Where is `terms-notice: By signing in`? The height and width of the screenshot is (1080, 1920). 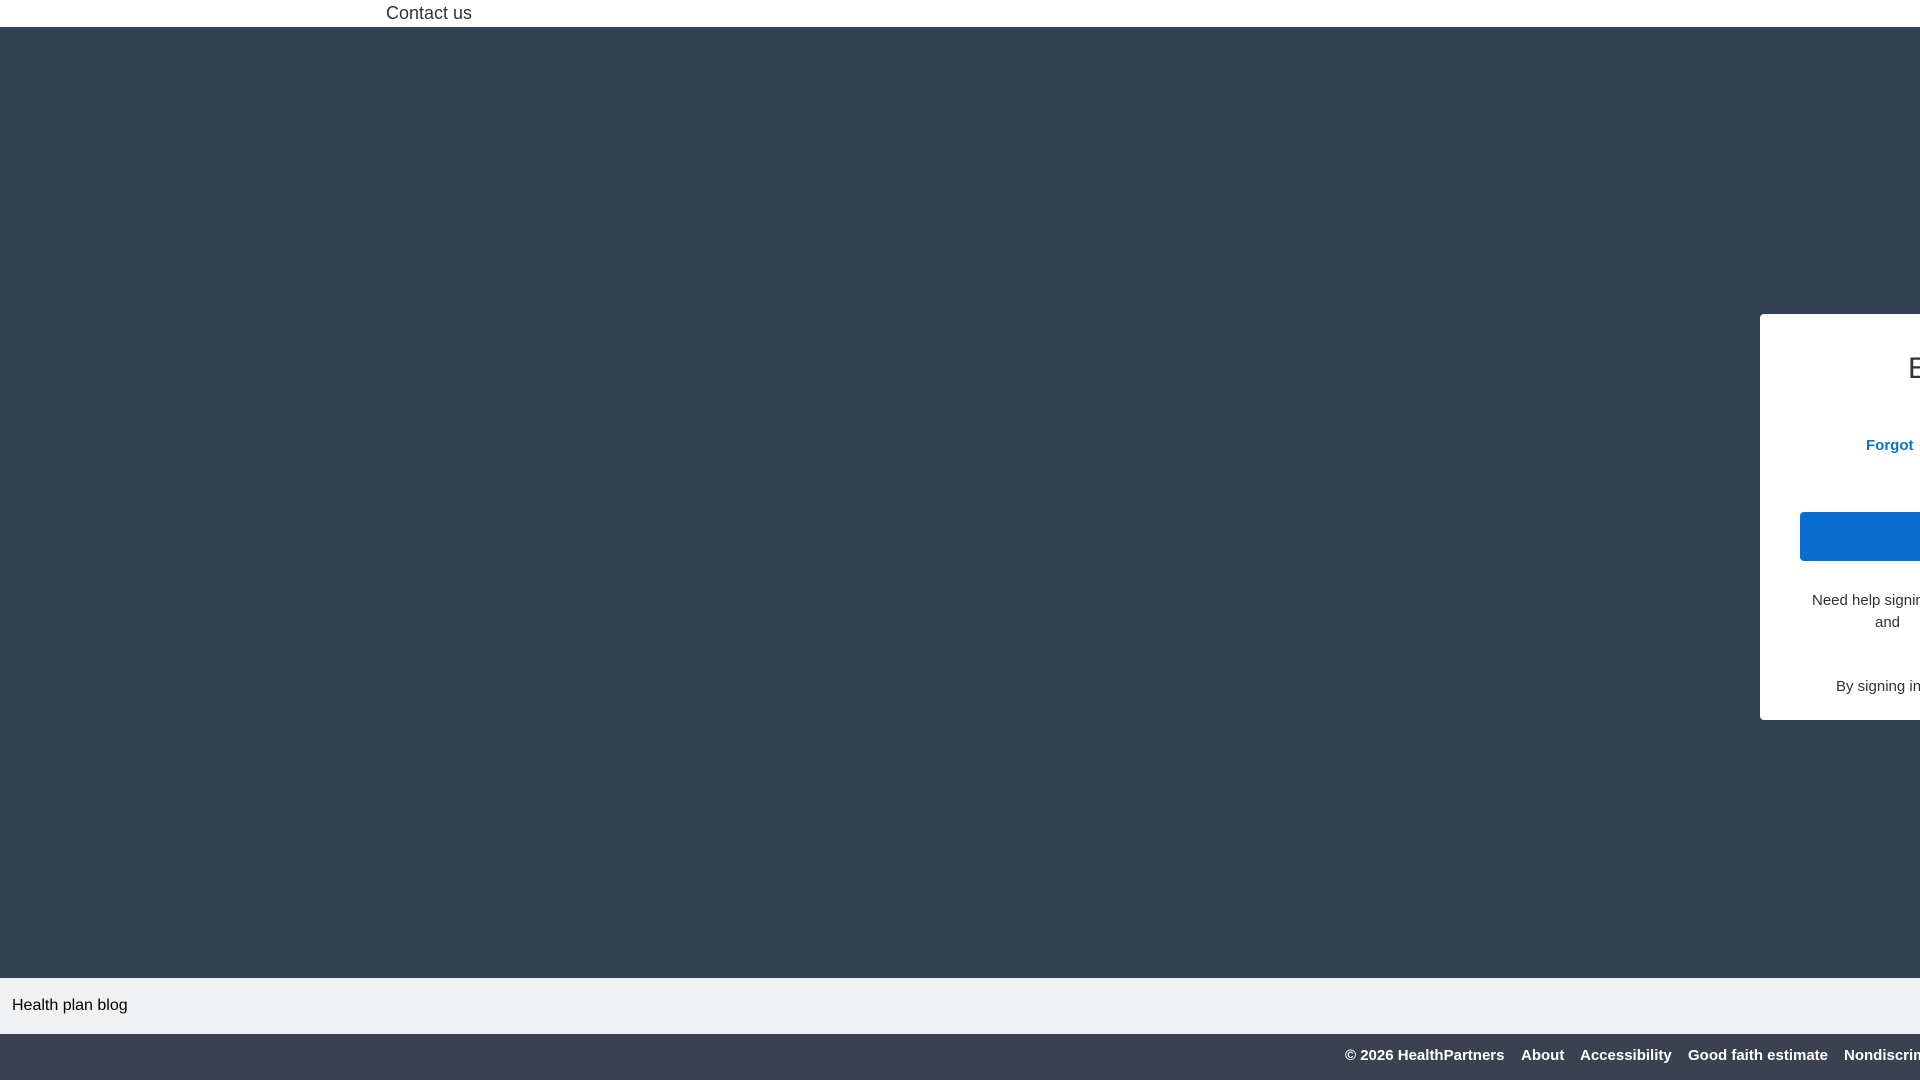
terms-notice: By signing in is located at coordinates (1878, 686).